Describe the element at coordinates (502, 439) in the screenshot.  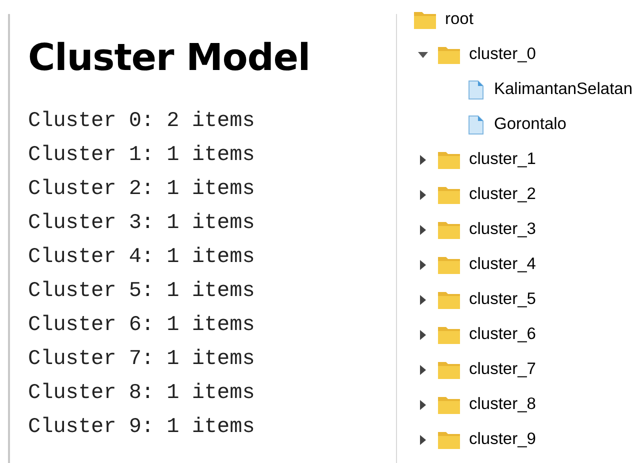
I see `tree-node-label: cluster_9` at that location.